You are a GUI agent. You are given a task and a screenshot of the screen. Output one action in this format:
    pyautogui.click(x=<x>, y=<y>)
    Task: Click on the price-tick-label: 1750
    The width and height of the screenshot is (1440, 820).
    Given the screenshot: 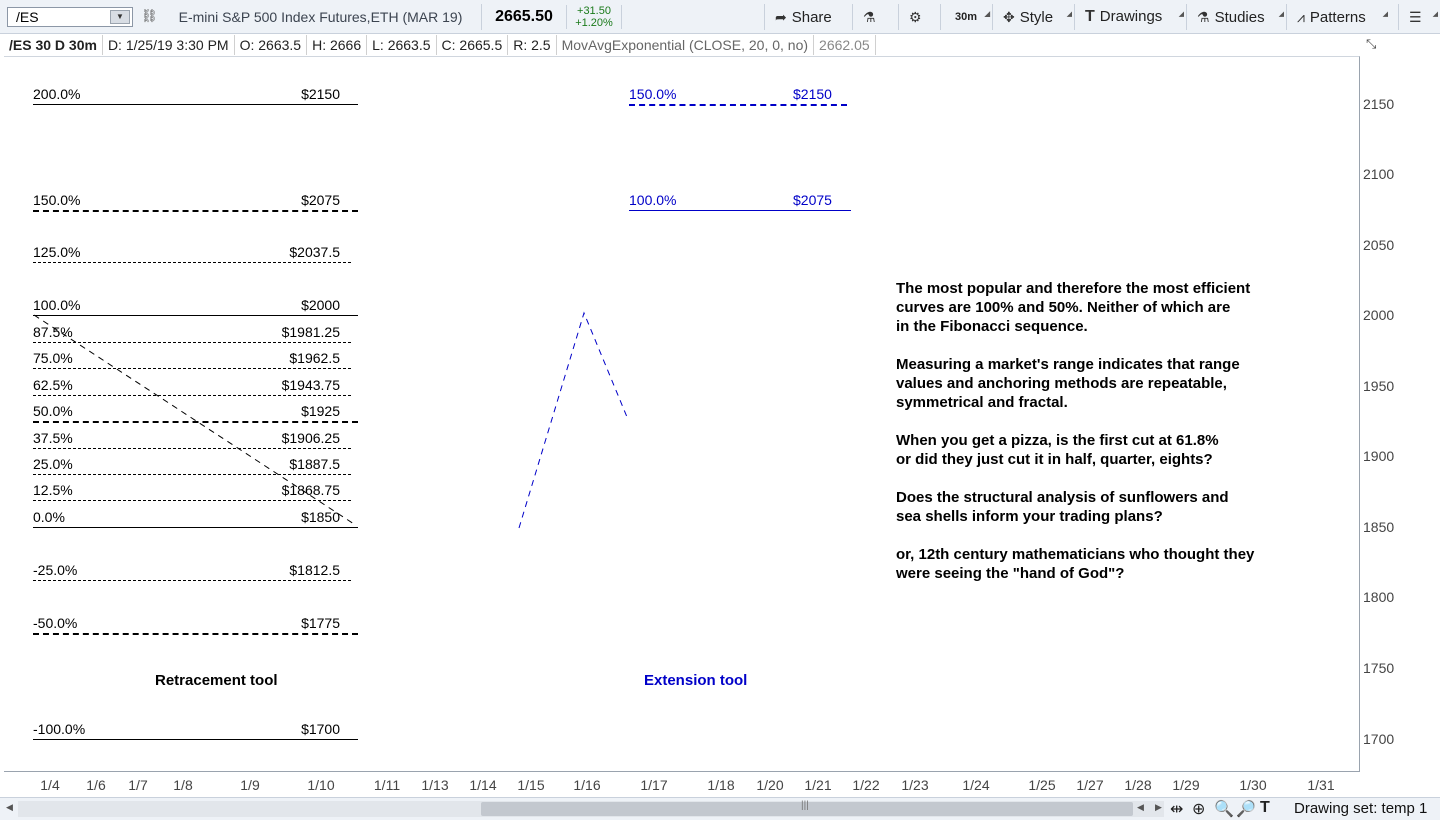 What is the action you would take?
    pyautogui.click(x=1379, y=668)
    